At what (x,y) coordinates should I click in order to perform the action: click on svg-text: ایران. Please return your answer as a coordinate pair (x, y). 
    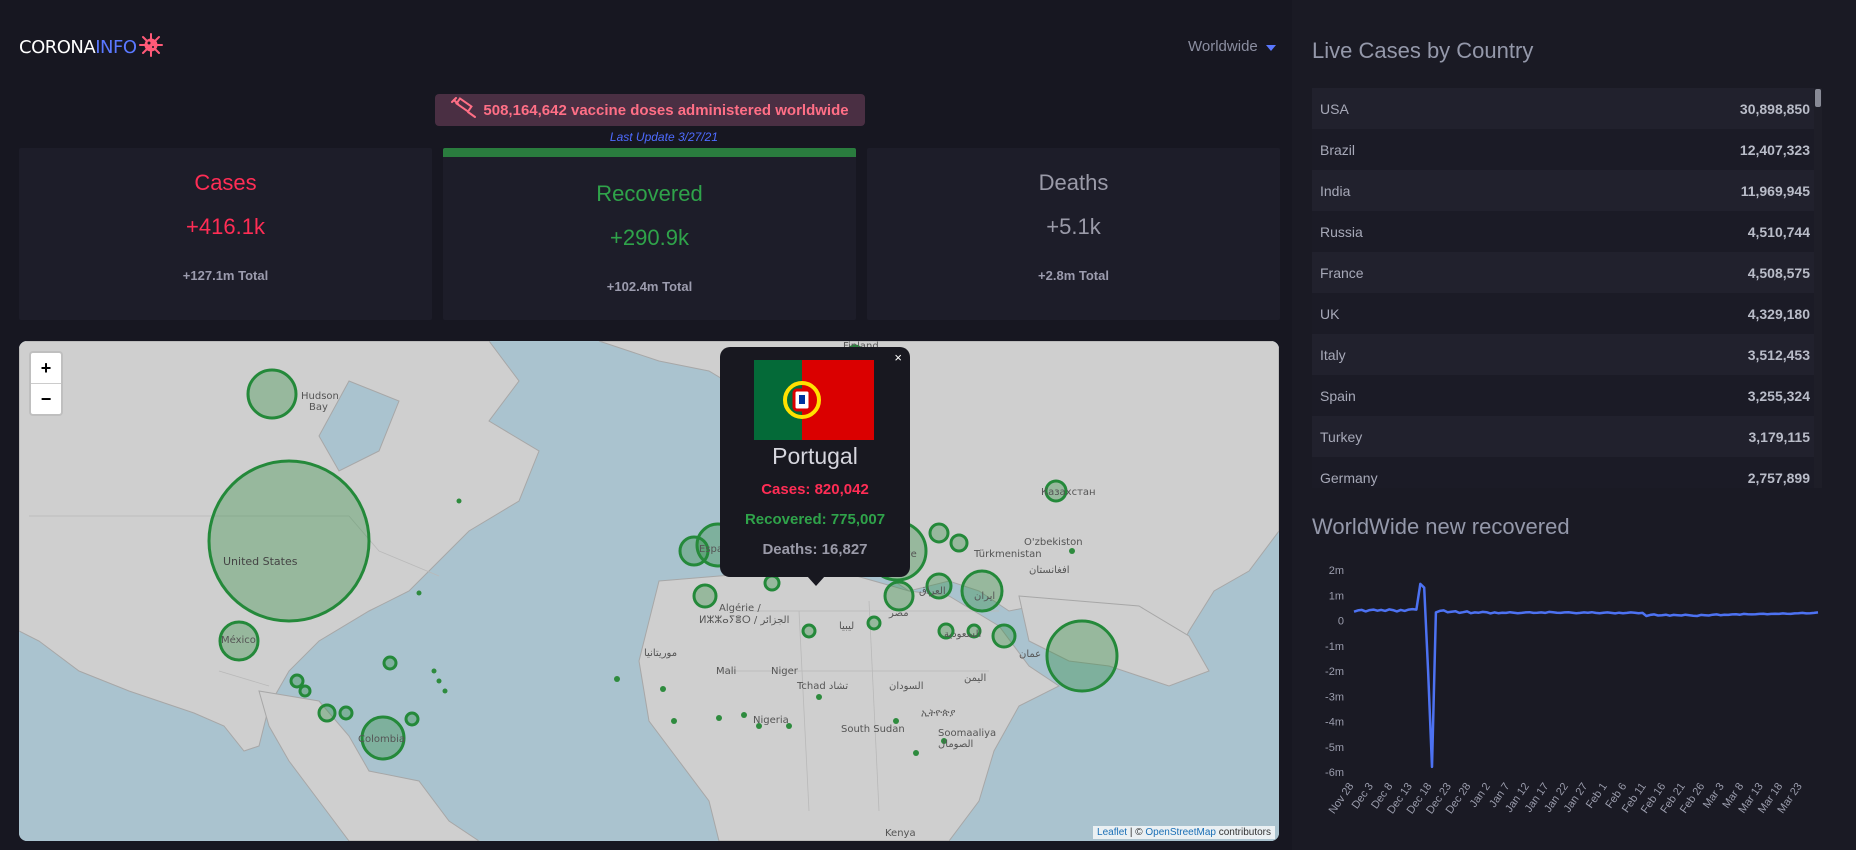
    Looking at the image, I should click on (984, 596).